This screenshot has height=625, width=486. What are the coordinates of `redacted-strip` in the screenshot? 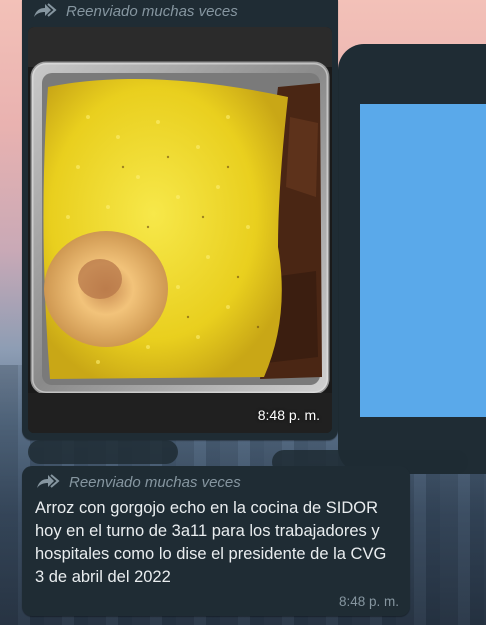 It's located at (103, 452).